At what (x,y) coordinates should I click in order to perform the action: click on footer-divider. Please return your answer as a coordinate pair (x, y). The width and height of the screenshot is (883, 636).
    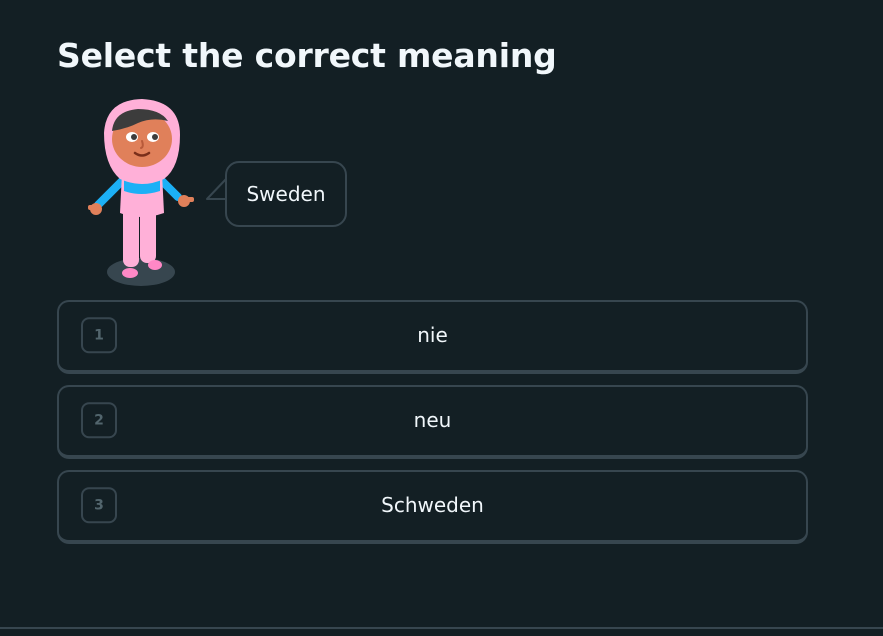
    Looking at the image, I should click on (441, 628).